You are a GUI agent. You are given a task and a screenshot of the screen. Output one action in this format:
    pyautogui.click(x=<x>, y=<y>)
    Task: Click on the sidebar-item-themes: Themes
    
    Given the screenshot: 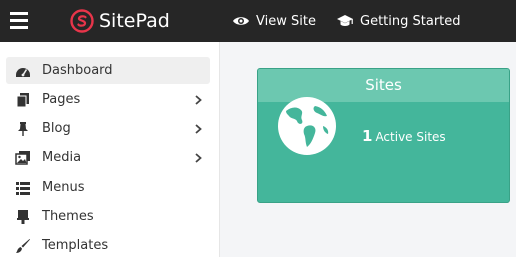 What is the action you would take?
    pyautogui.click(x=108, y=216)
    